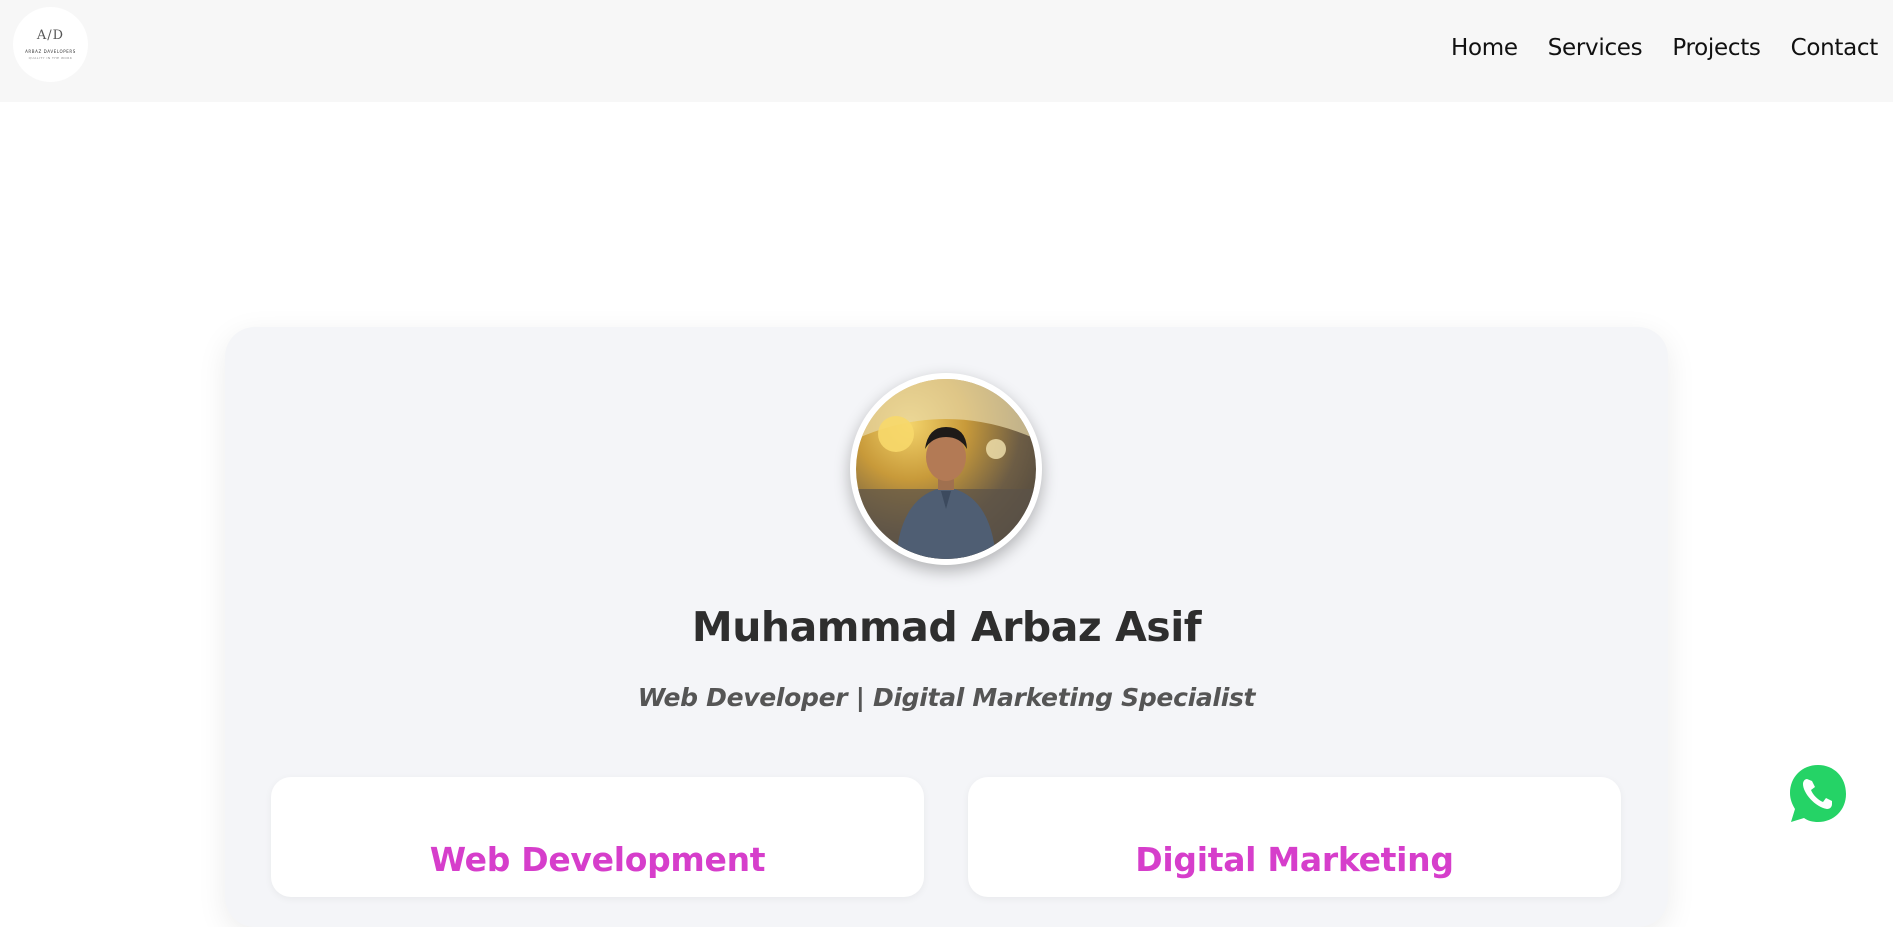 The image size is (1893, 927). I want to click on main-nav: Home Services Projects Contact, so click(1664, 48).